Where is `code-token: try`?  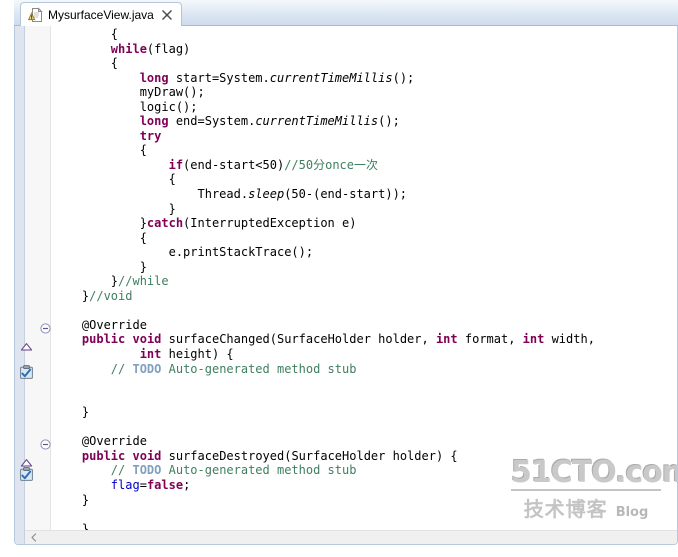
code-token: try is located at coordinates (150, 135).